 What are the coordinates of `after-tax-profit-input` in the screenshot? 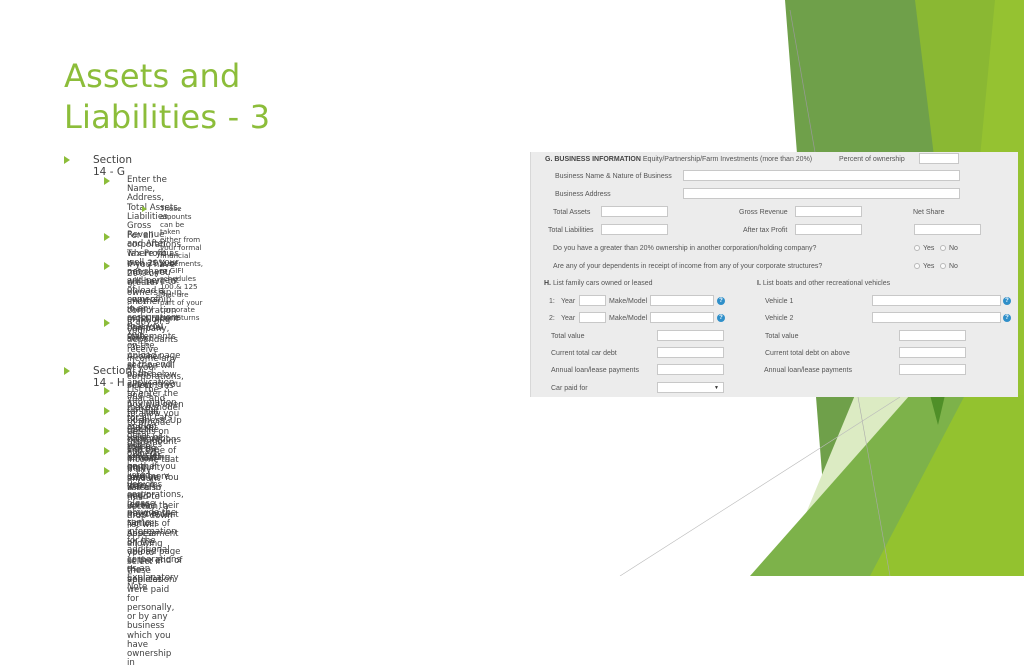 It's located at (828, 229).